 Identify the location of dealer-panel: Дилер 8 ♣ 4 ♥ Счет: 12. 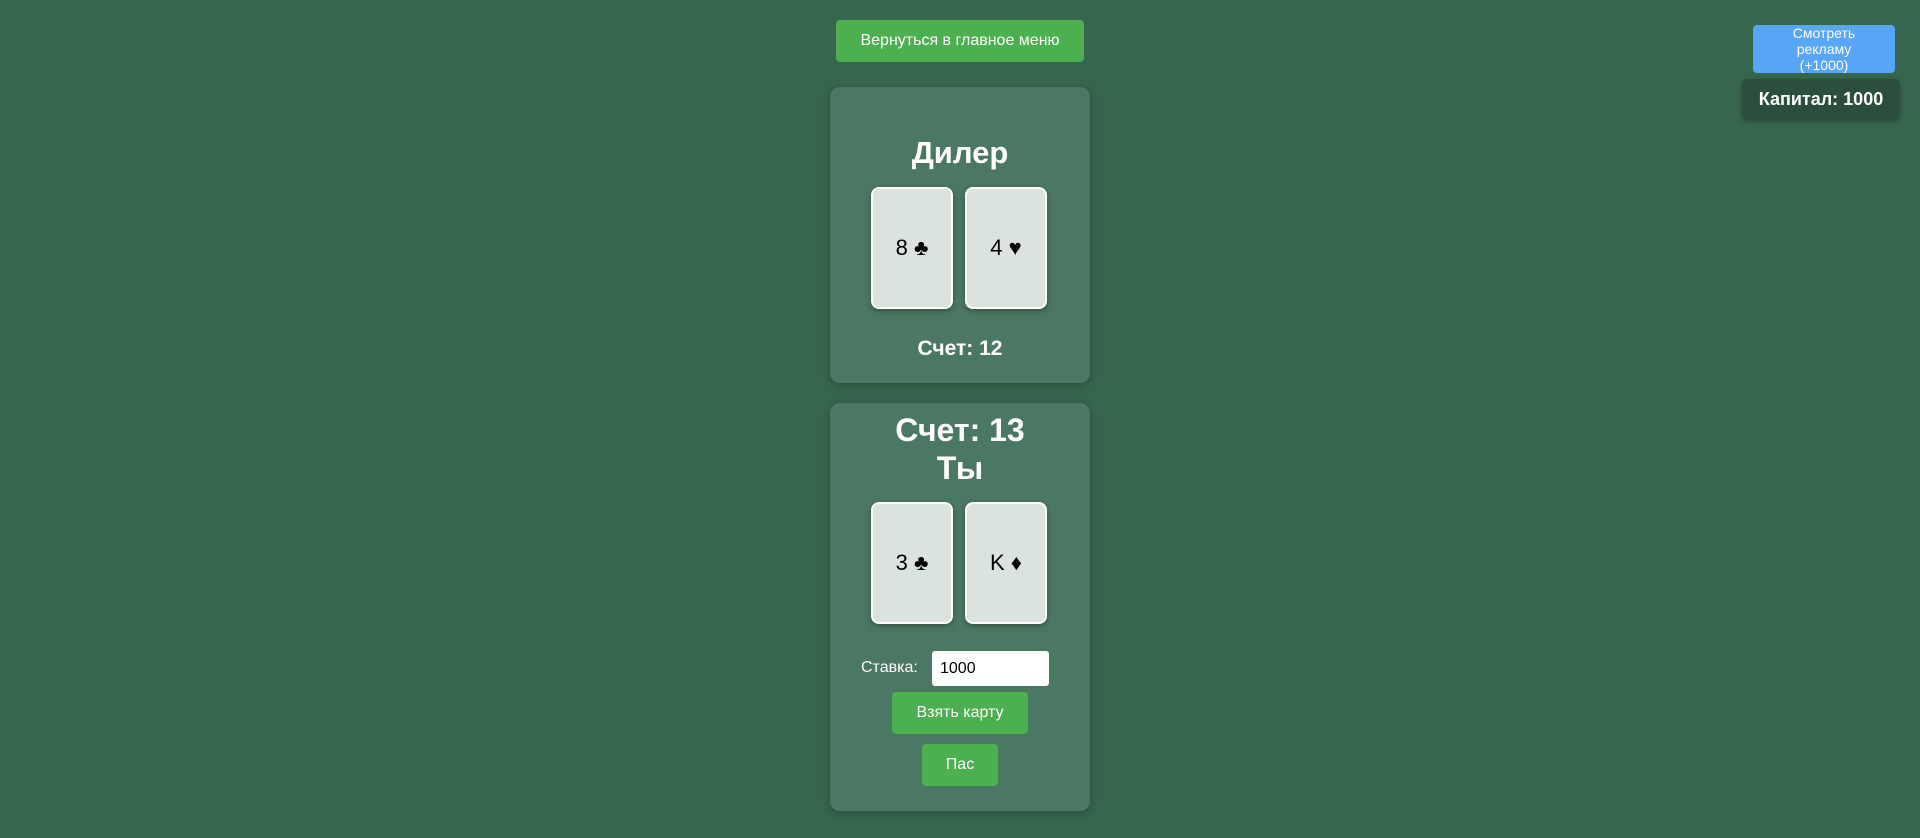
(960, 235).